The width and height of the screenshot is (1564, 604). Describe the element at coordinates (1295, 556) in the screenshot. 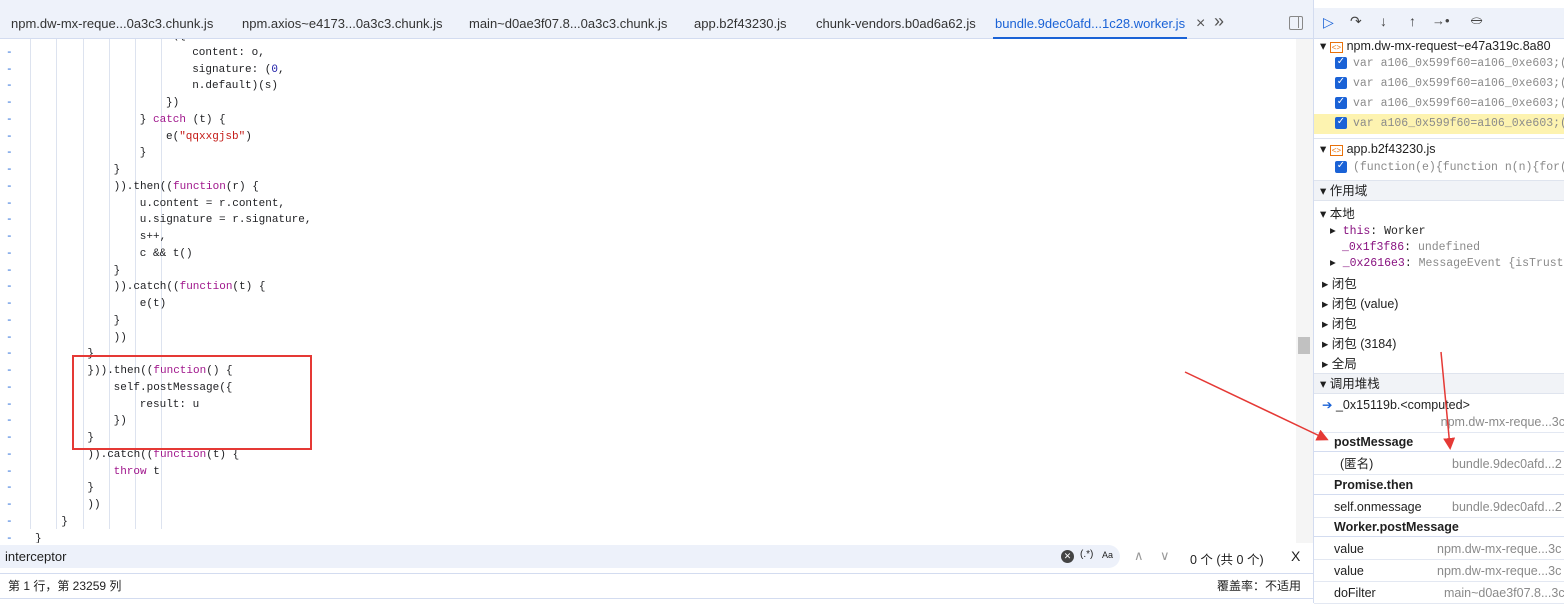

I see `close-search-button: X` at that location.